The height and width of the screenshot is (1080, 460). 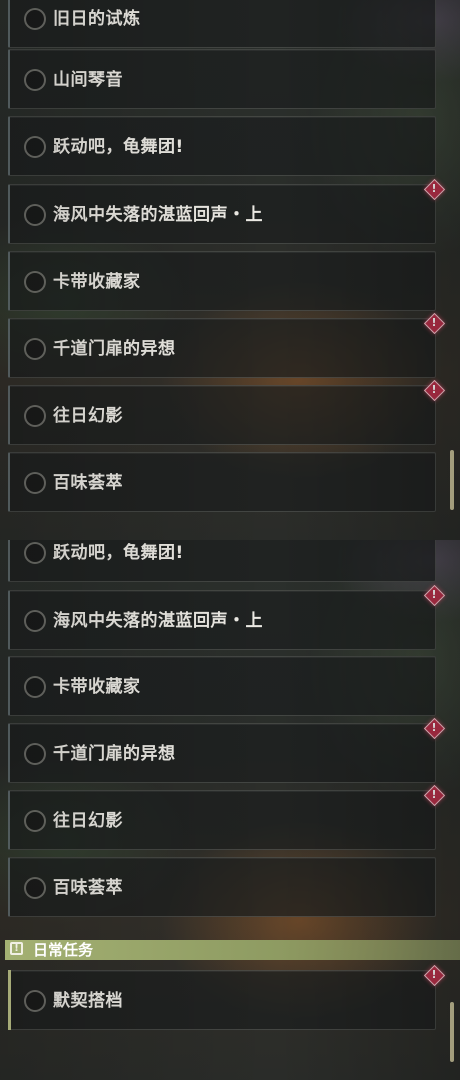 I want to click on quest-title: 山间琴音, so click(x=88, y=80).